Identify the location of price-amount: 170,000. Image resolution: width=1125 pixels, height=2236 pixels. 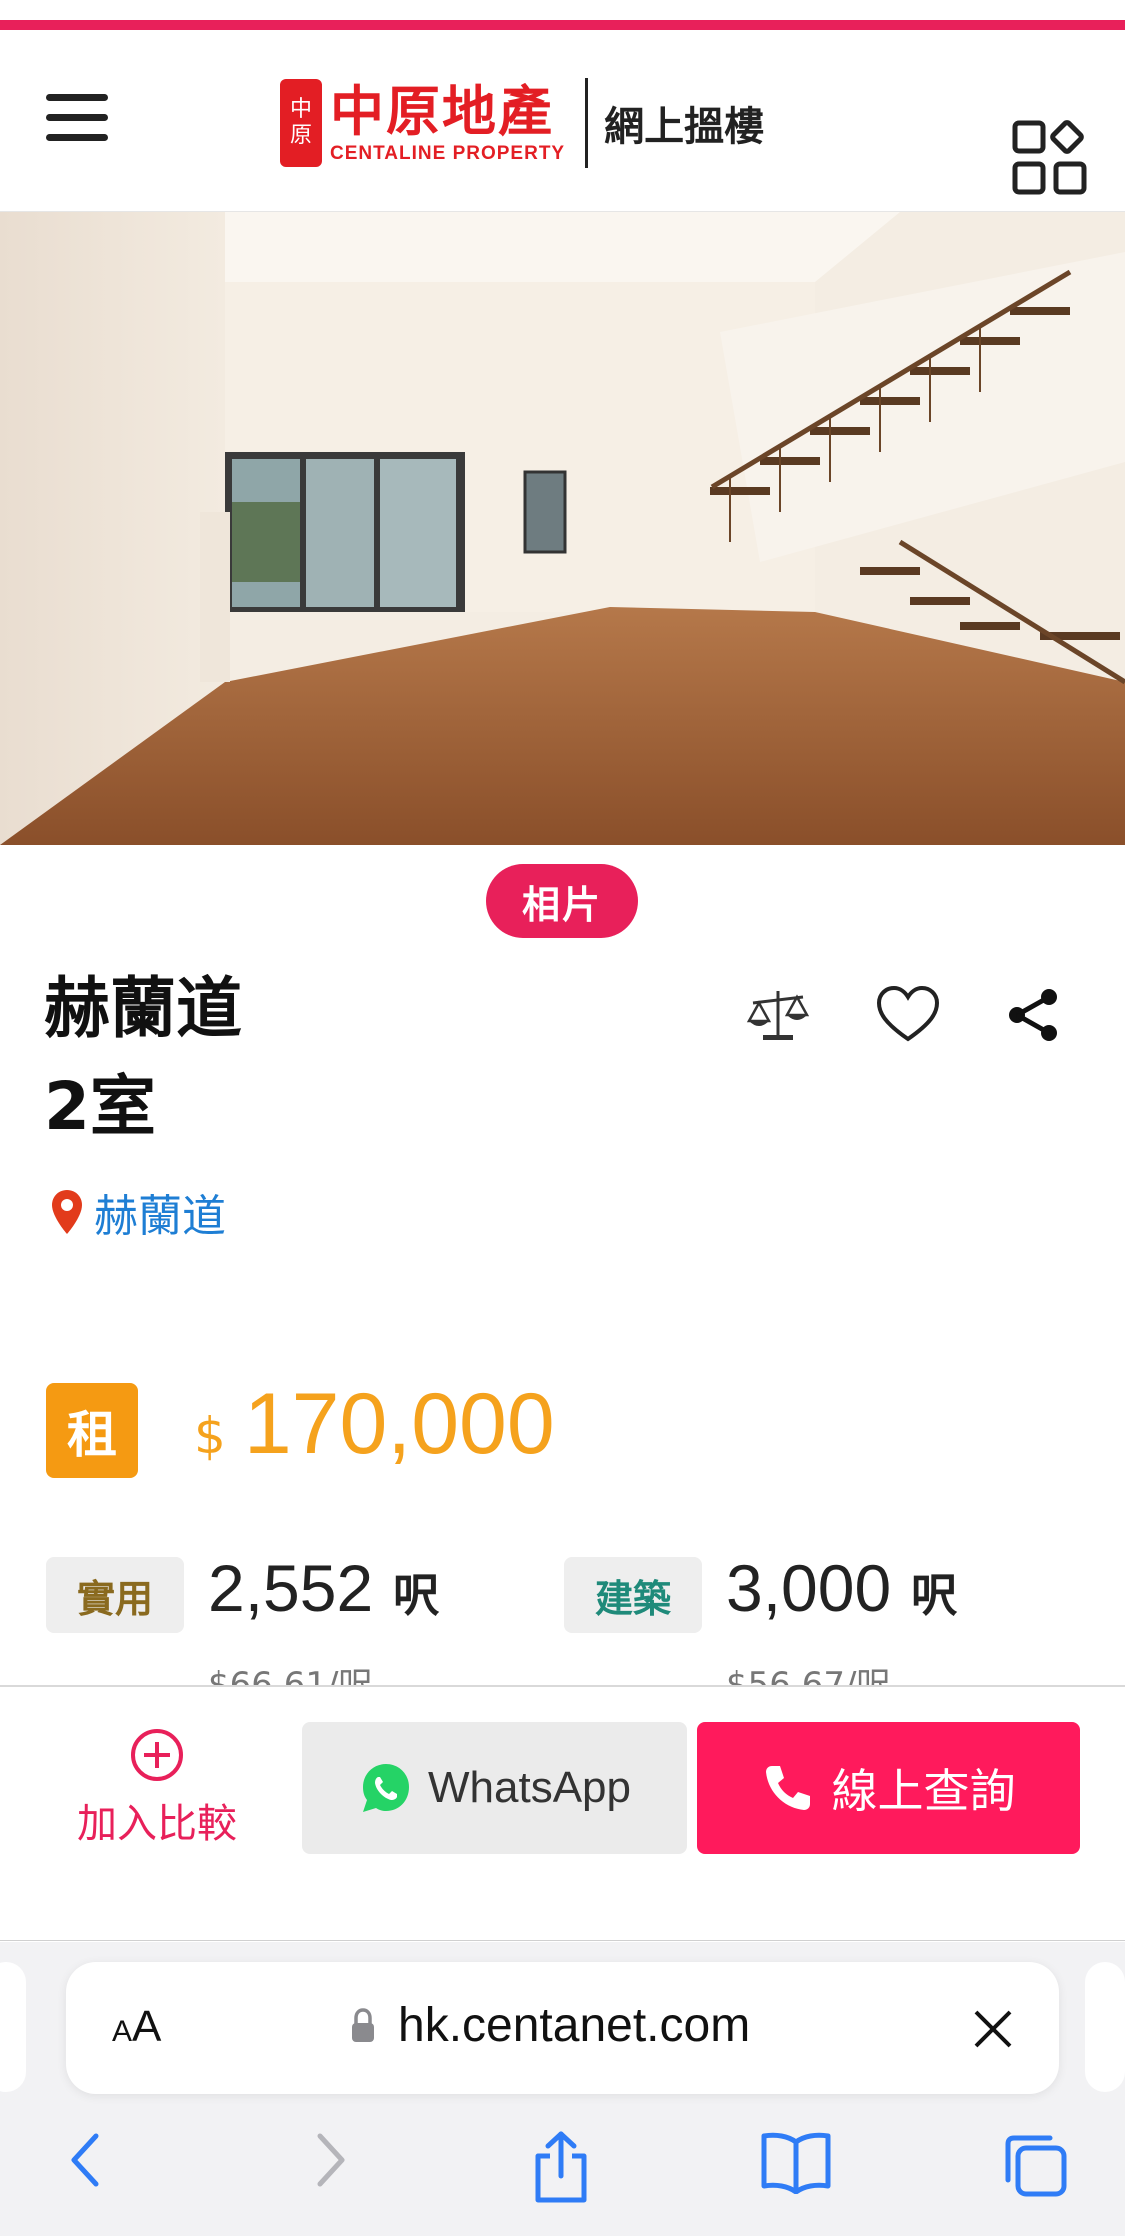
(399, 1424).